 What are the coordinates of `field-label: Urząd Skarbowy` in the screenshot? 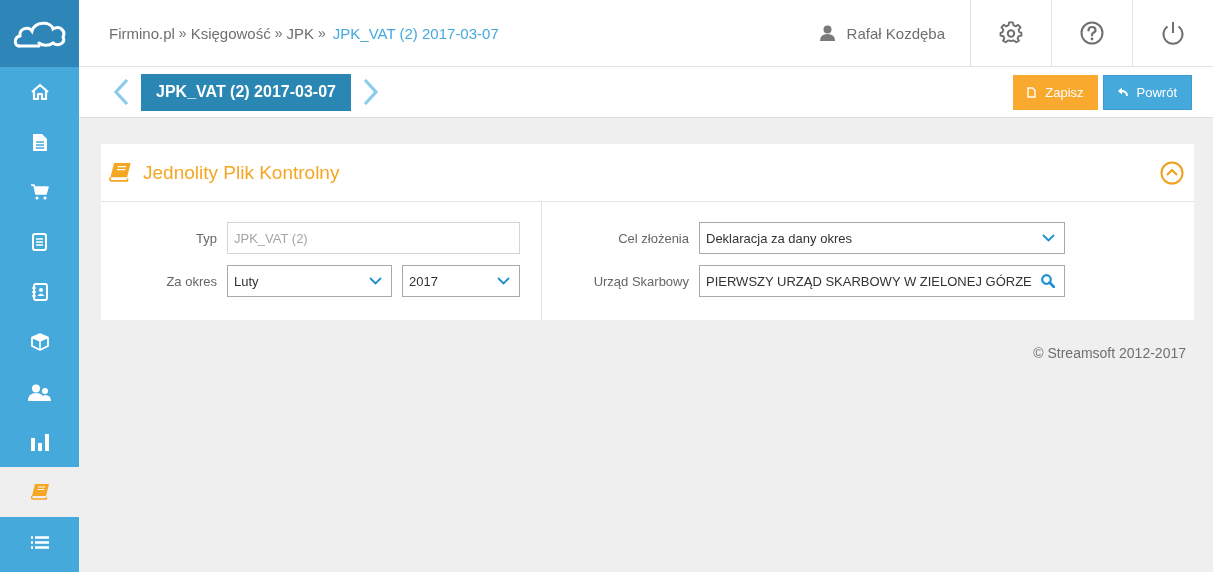 It's located at (641, 281).